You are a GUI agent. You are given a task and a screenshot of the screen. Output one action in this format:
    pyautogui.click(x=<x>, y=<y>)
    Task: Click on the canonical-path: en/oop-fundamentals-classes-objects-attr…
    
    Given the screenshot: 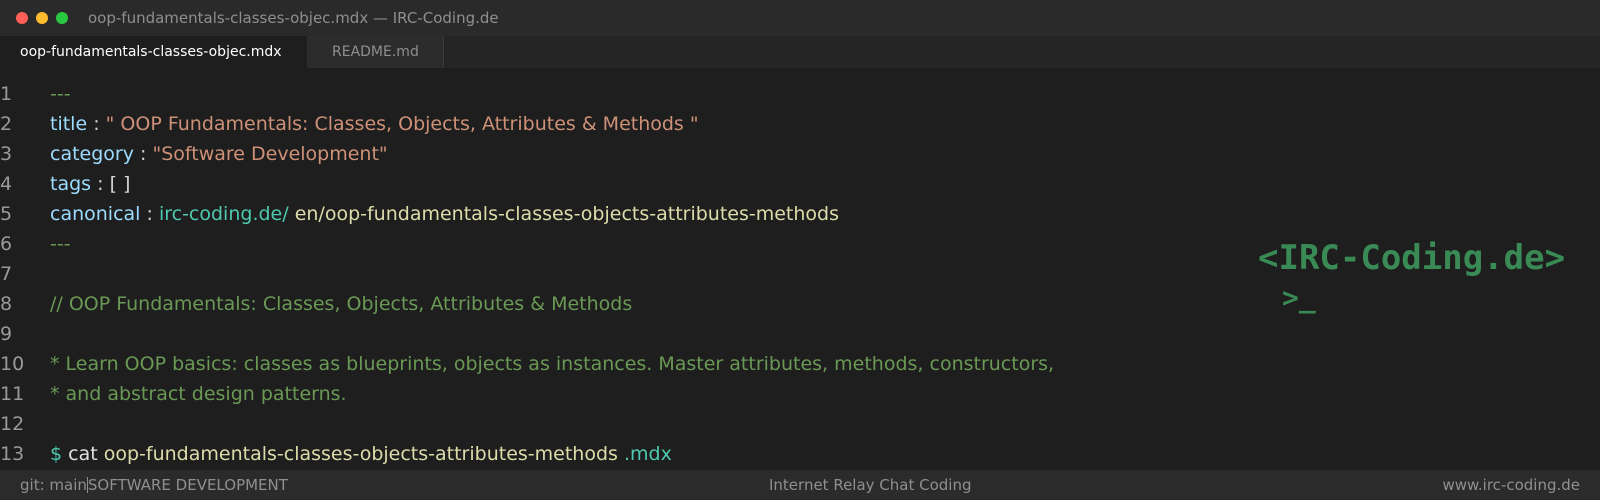 What is the action you would take?
    pyautogui.click(x=566, y=214)
    